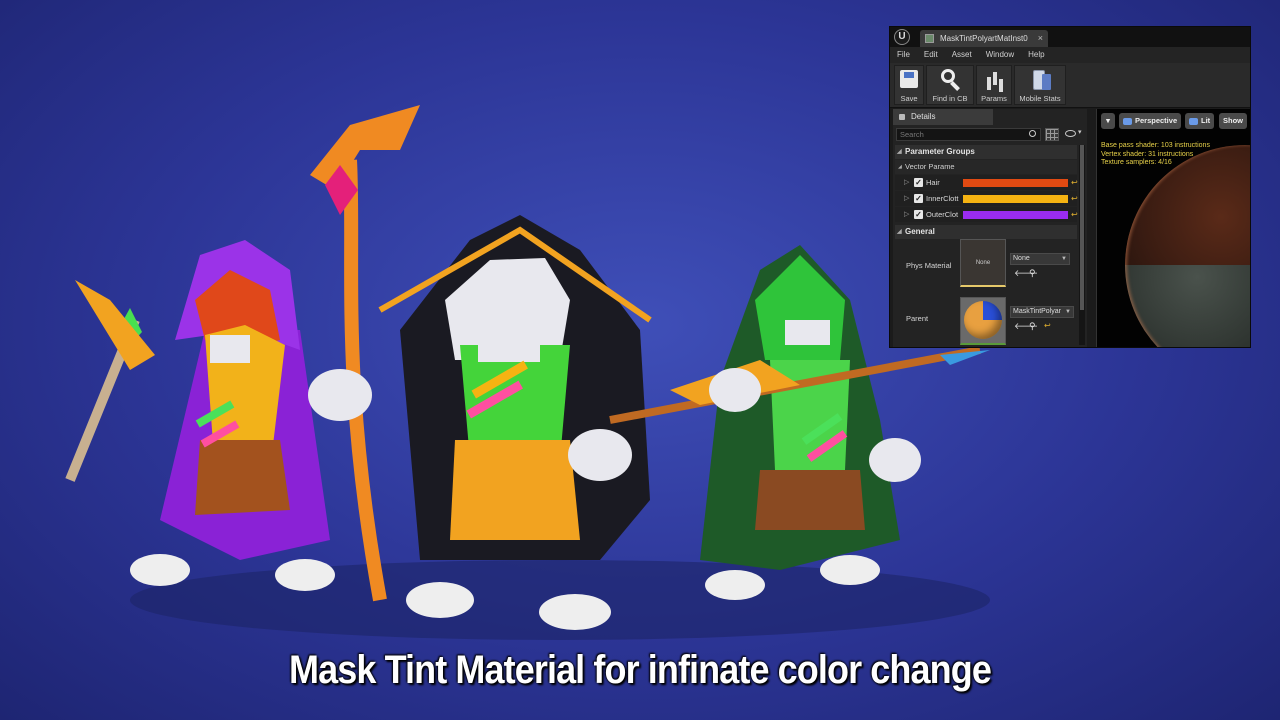  I want to click on perspective-icon, so click(1127, 121).